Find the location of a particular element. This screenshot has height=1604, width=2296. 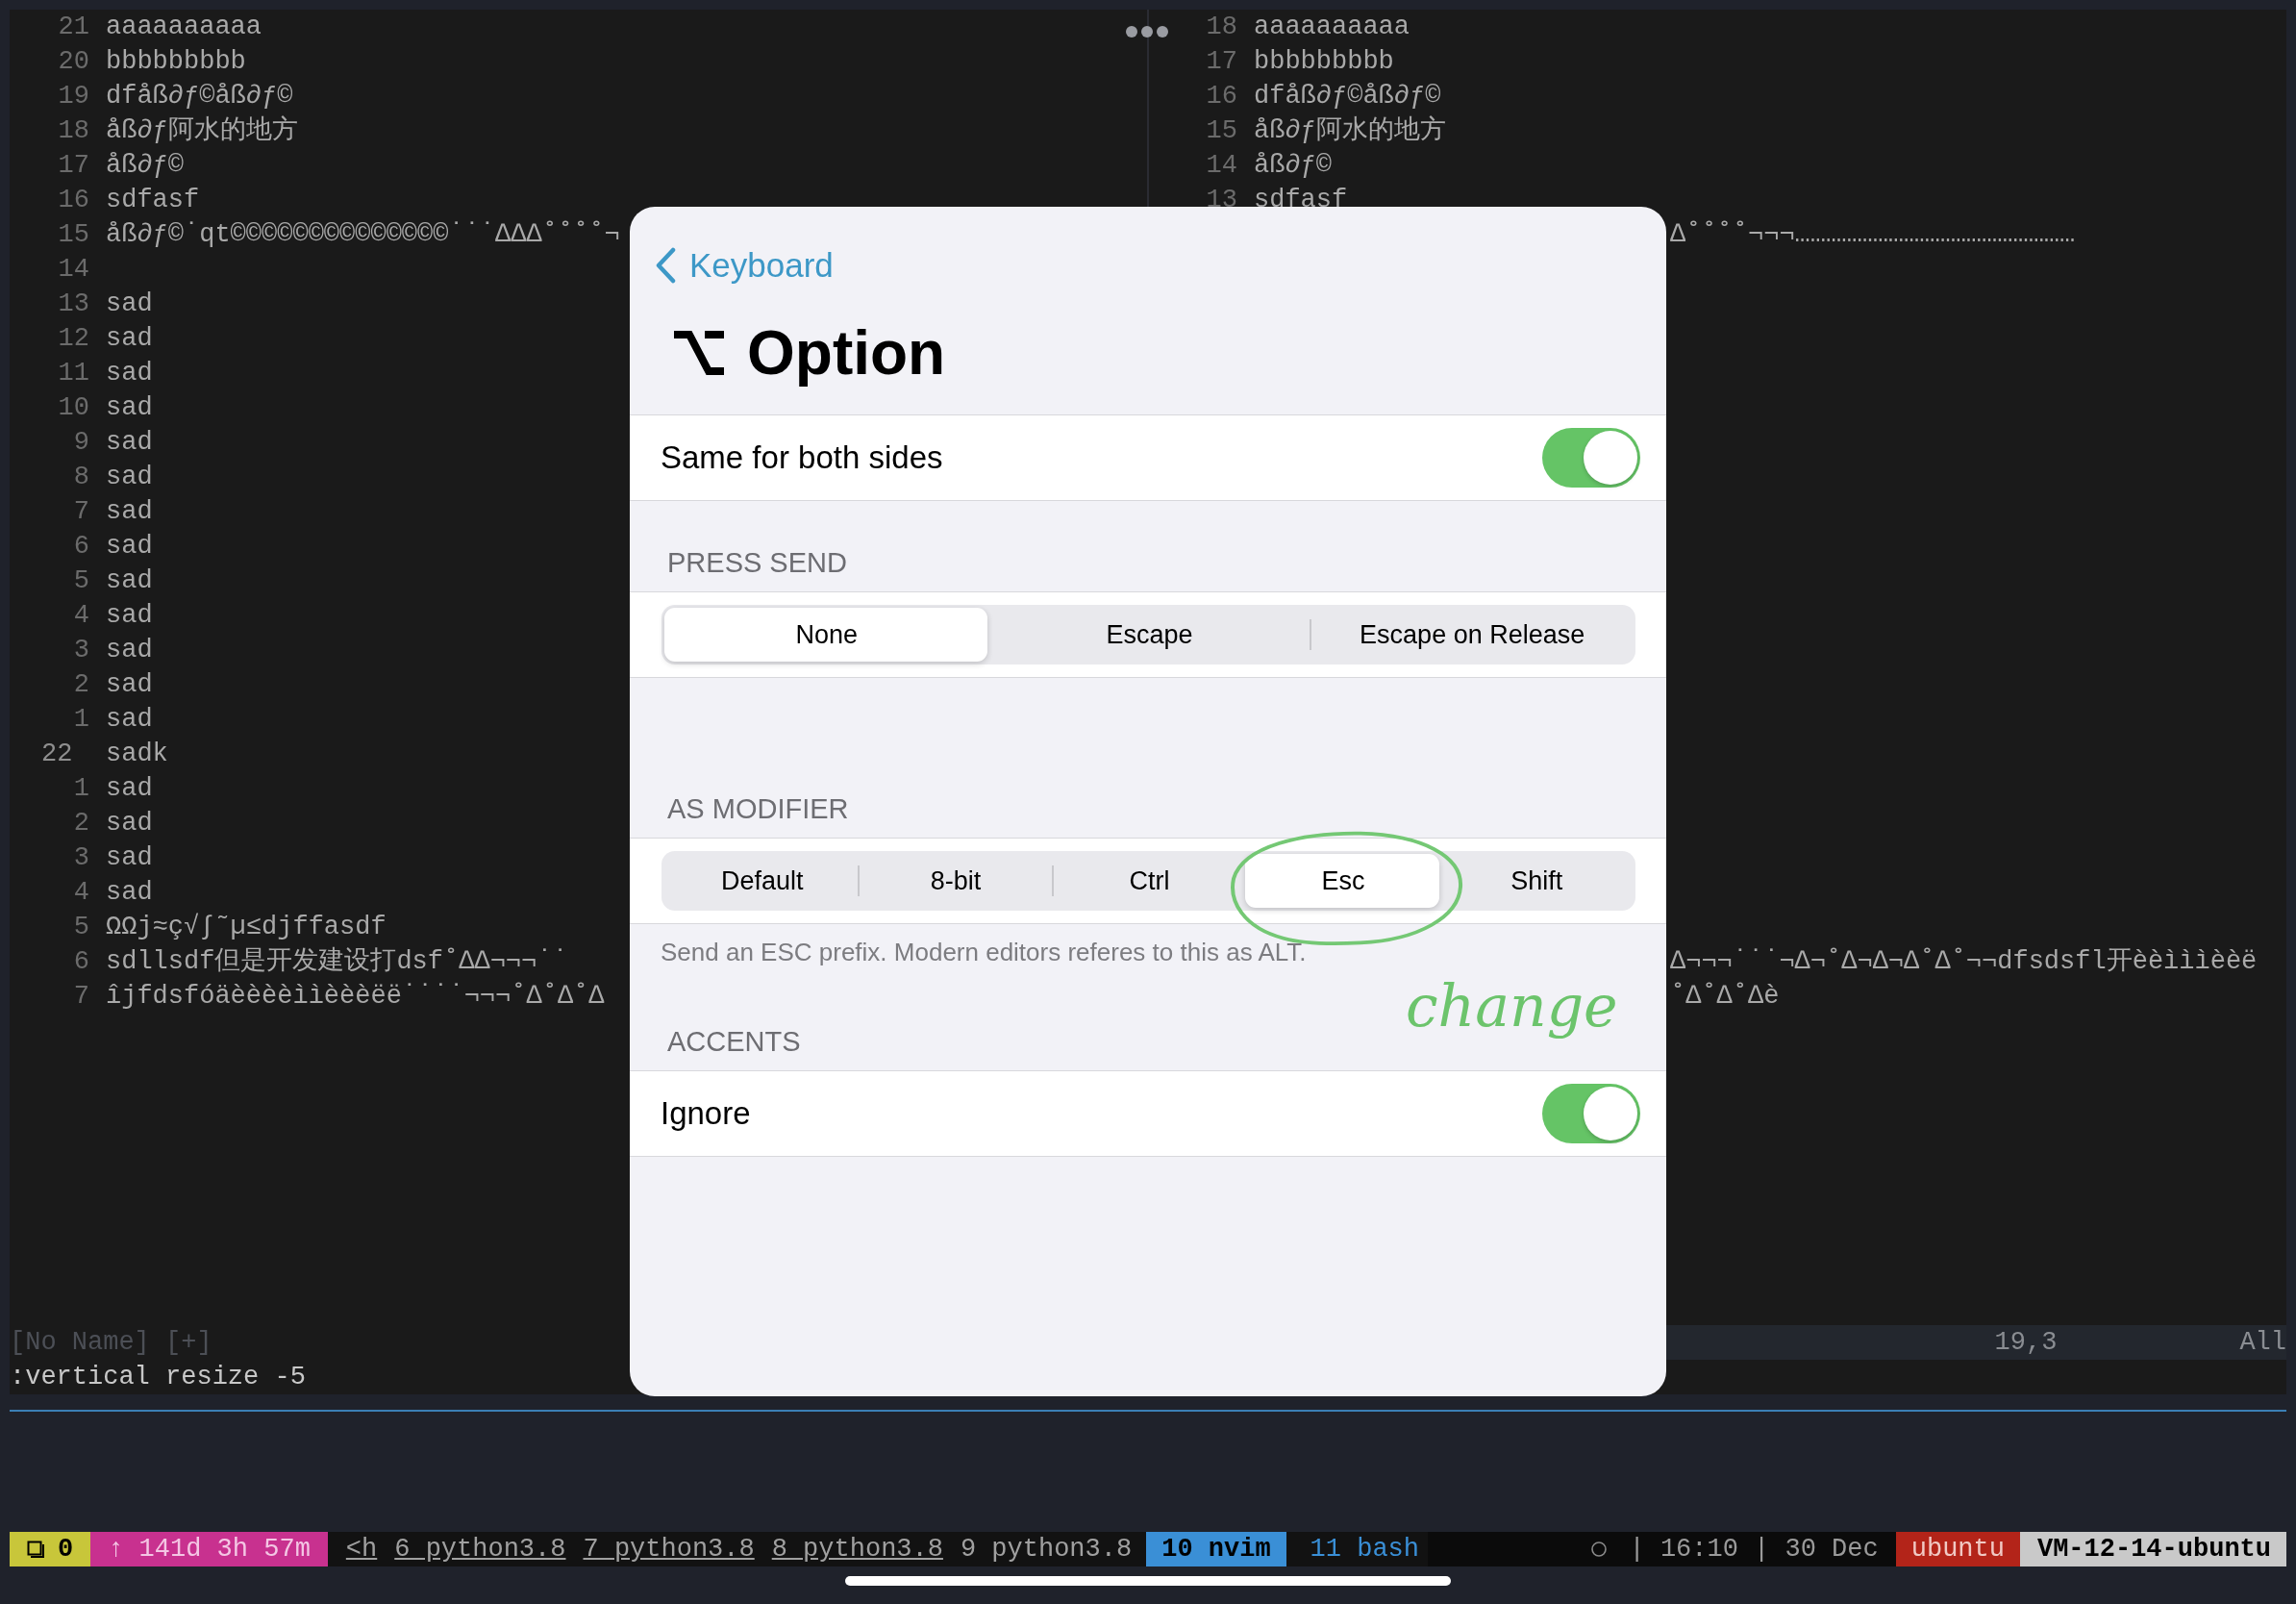

session-icon is located at coordinates (35, 1549).